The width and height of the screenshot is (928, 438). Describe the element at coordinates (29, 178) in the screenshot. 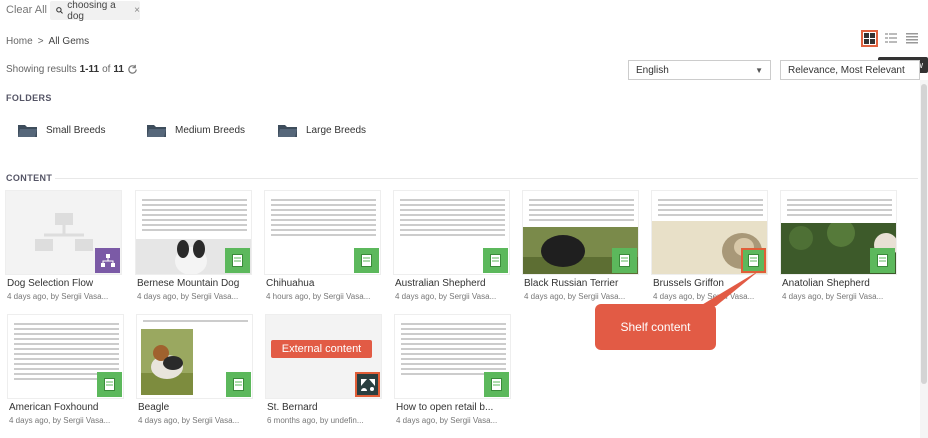

I see `content-heading: CONTENT` at that location.